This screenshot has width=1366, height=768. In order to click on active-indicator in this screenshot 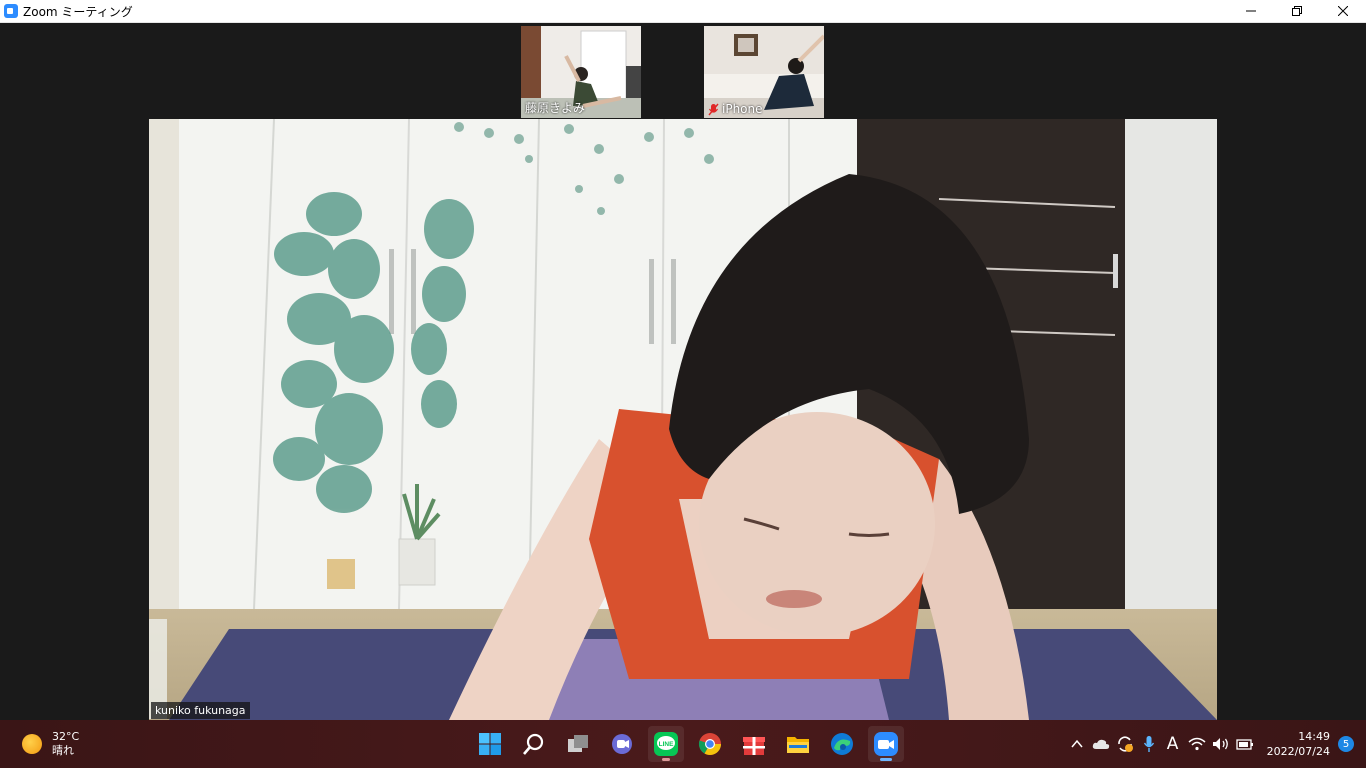, I will do `click(886, 759)`.